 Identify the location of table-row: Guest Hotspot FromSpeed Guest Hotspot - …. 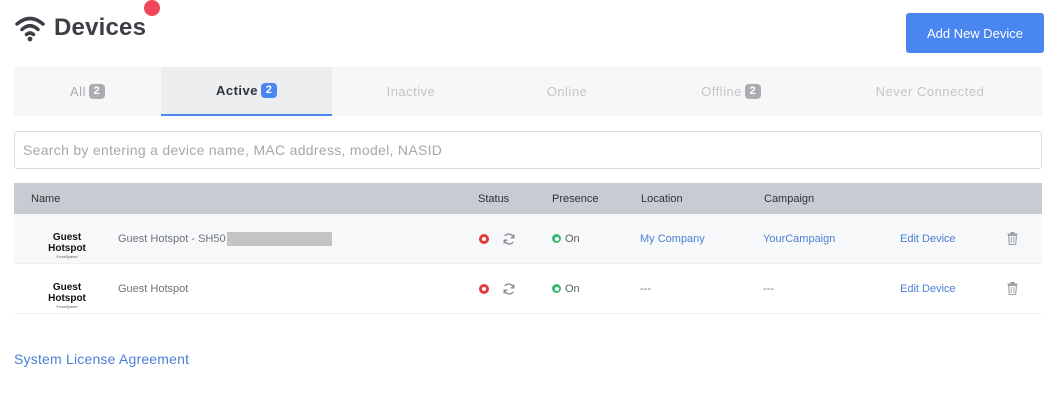
(528, 239).